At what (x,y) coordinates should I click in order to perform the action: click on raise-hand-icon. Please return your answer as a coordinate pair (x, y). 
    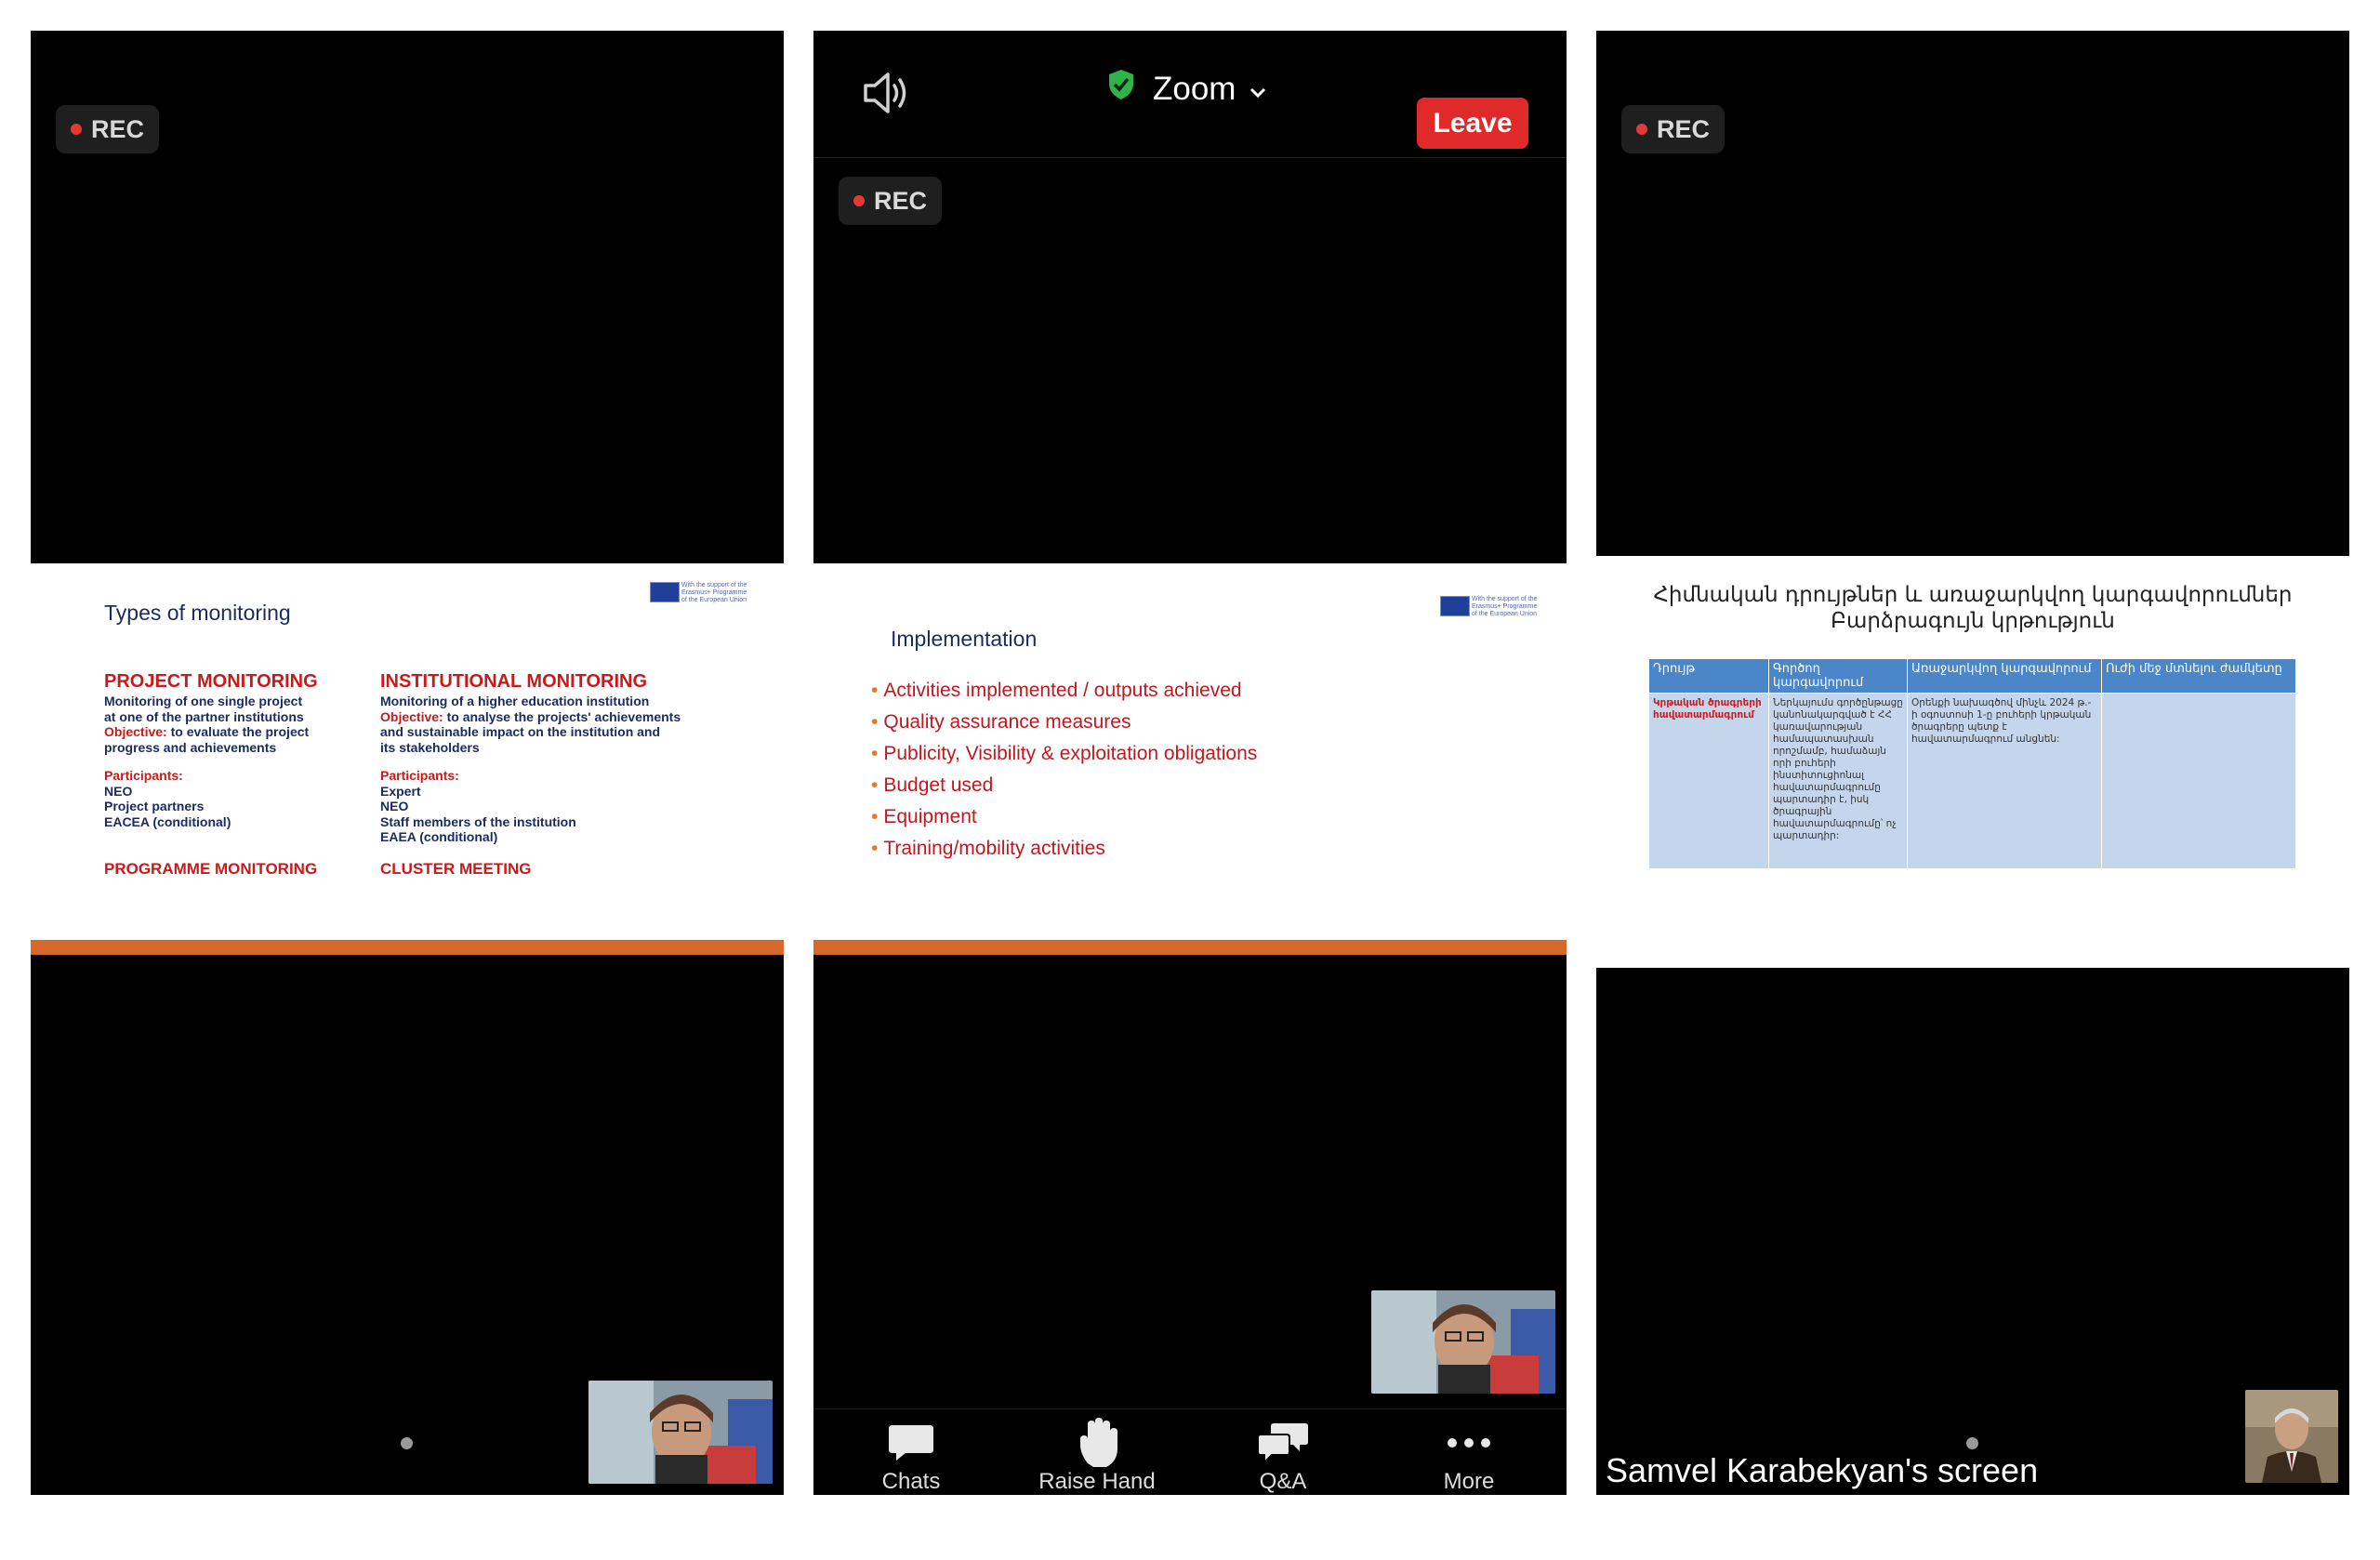
    Looking at the image, I should click on (1097, 1443).